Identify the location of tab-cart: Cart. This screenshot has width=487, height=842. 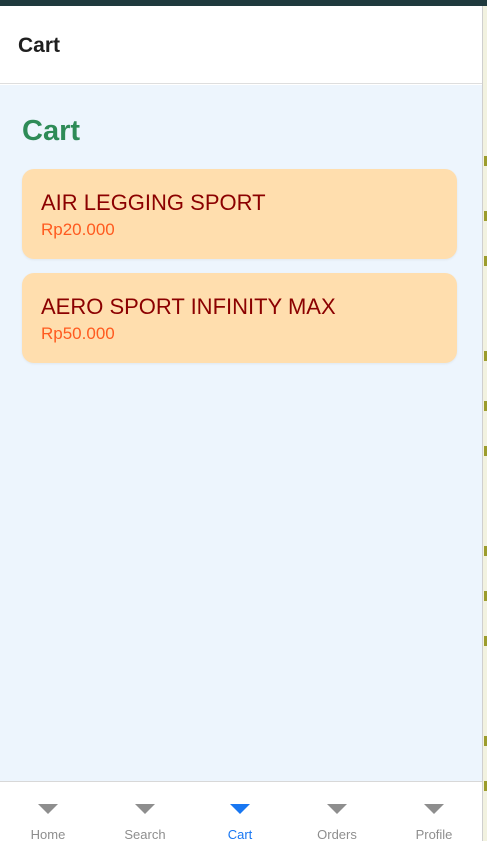
(240, 812).